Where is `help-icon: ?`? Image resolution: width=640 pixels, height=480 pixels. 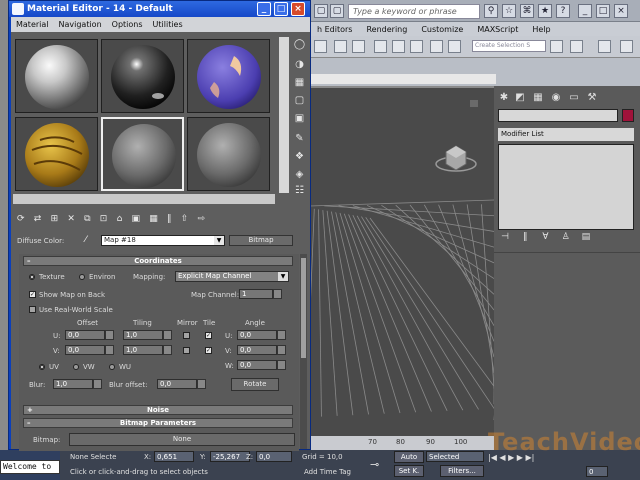 help-icon: ? is located at coordinates (563, 11).